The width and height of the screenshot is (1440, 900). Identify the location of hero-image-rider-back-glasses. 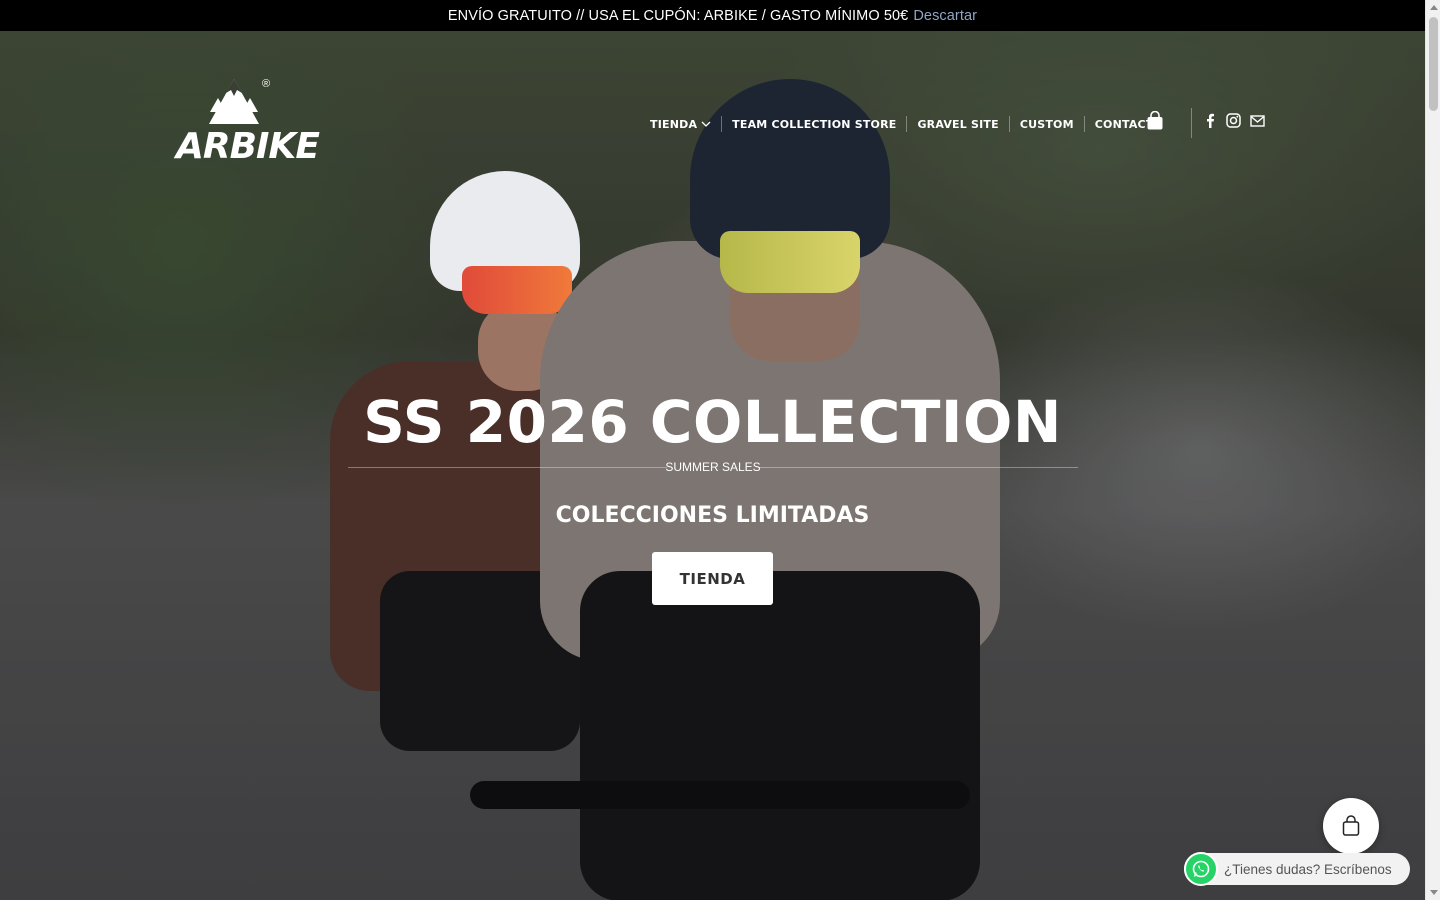
(517, 290).